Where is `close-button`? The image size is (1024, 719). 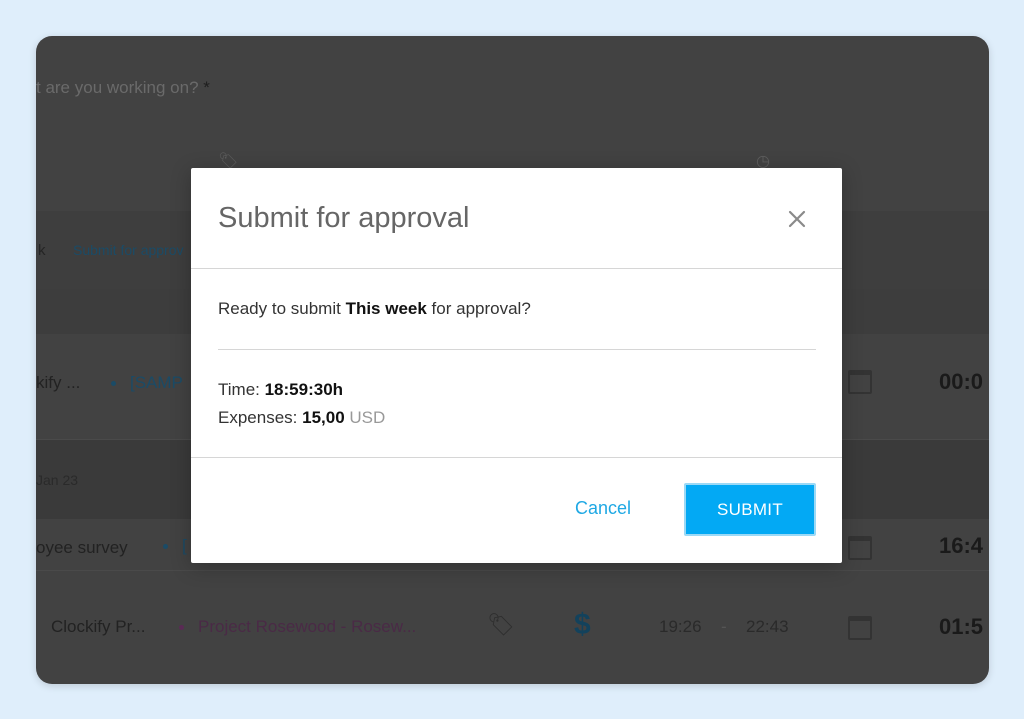 close-button is located at coordinates (797, 219).